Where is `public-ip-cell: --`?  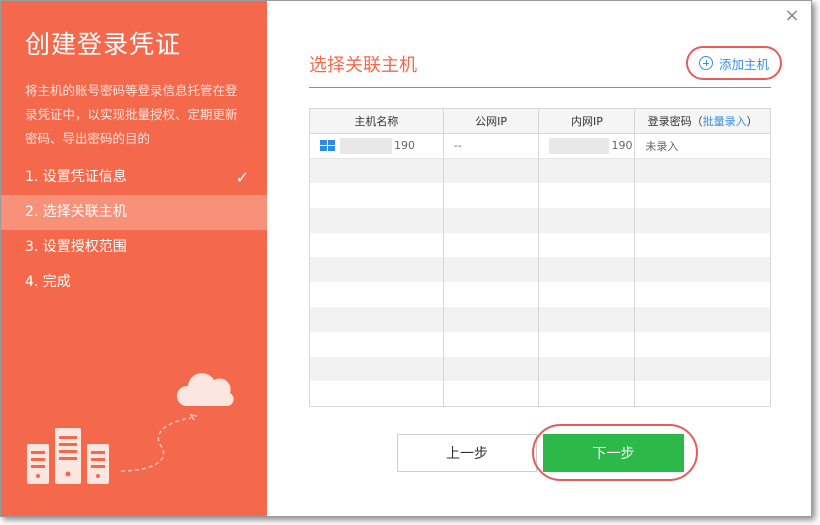 public-ip-cell: -- is located at coordinates (491, 146).